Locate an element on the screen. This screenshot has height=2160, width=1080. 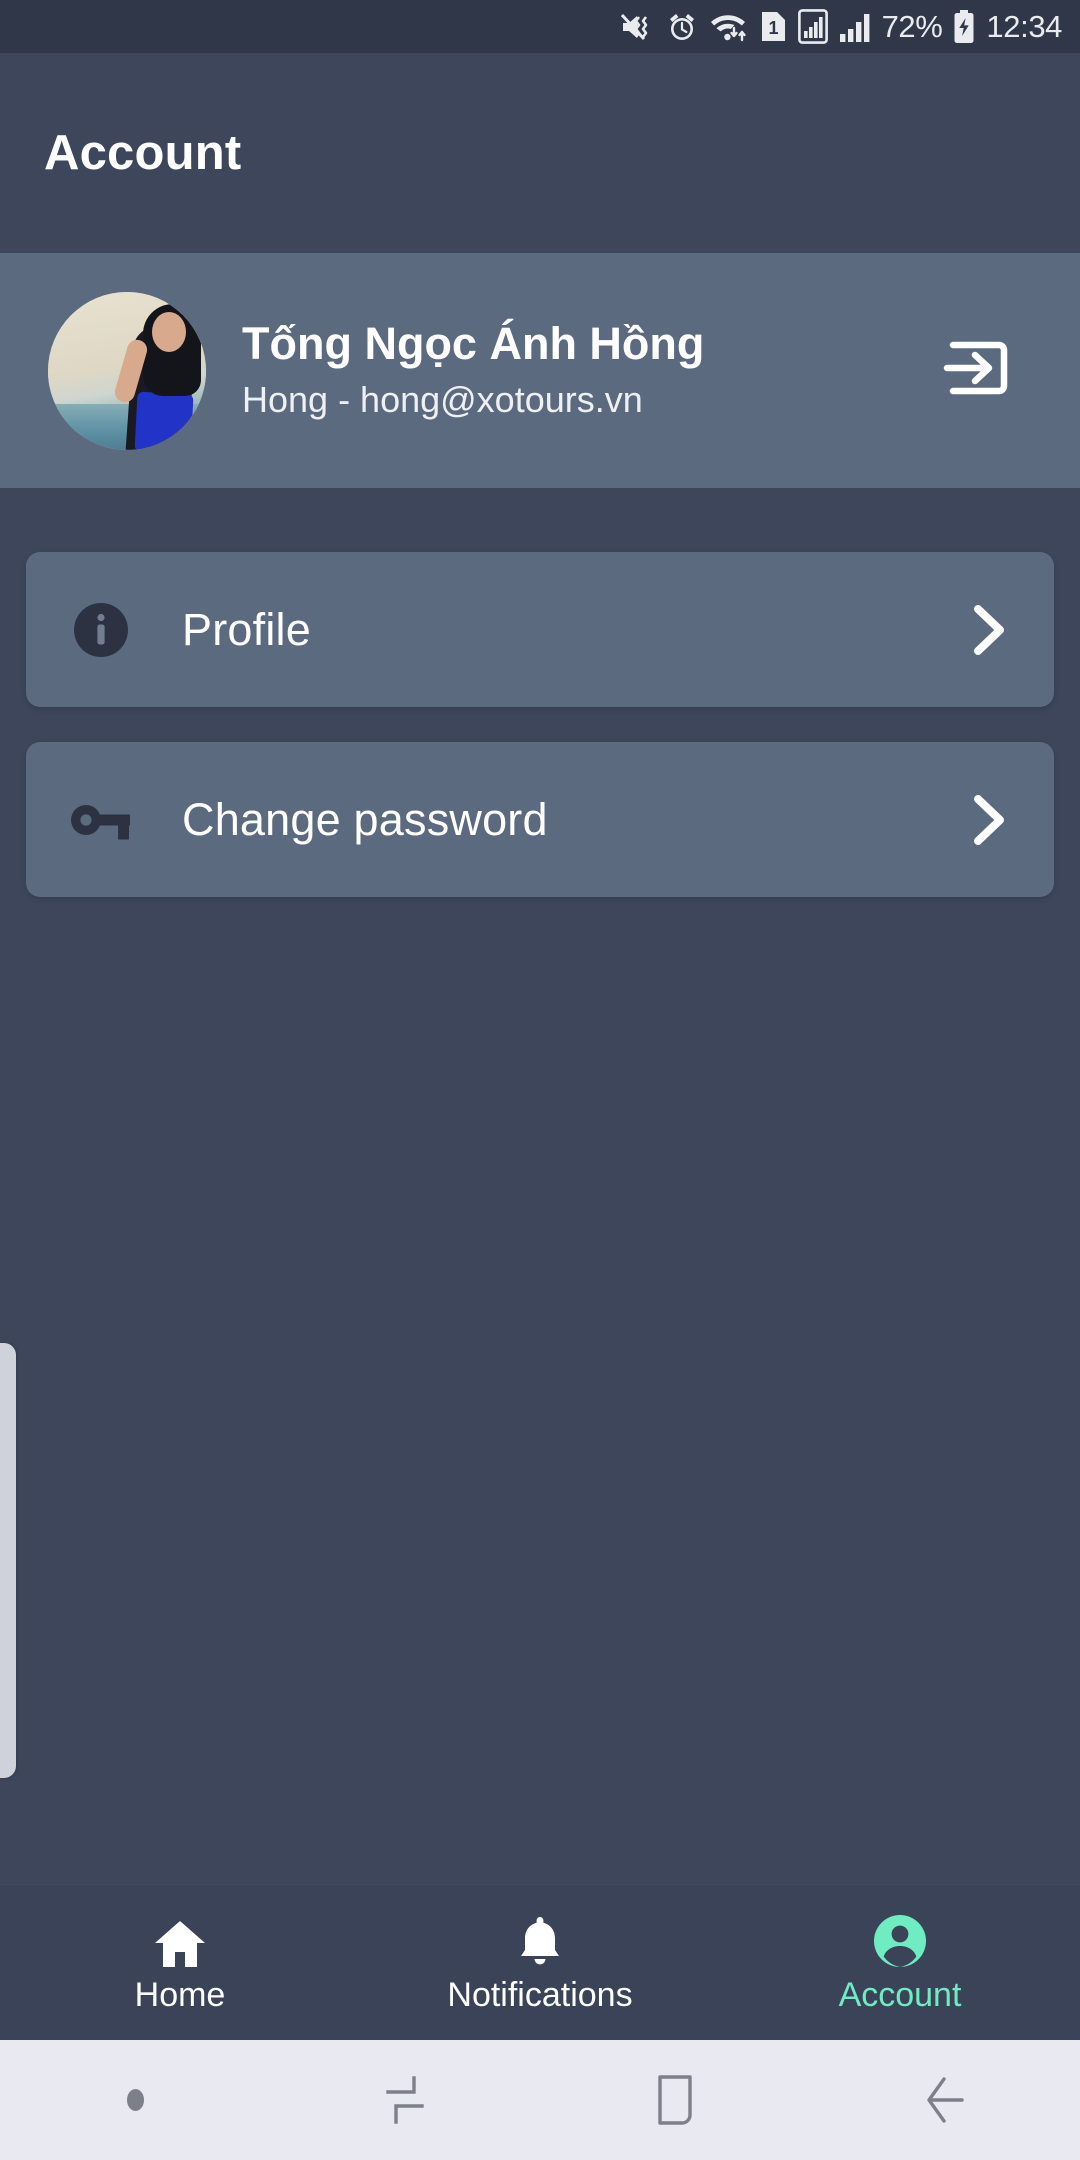
page-title: Account is located at coordinates (143, 153).